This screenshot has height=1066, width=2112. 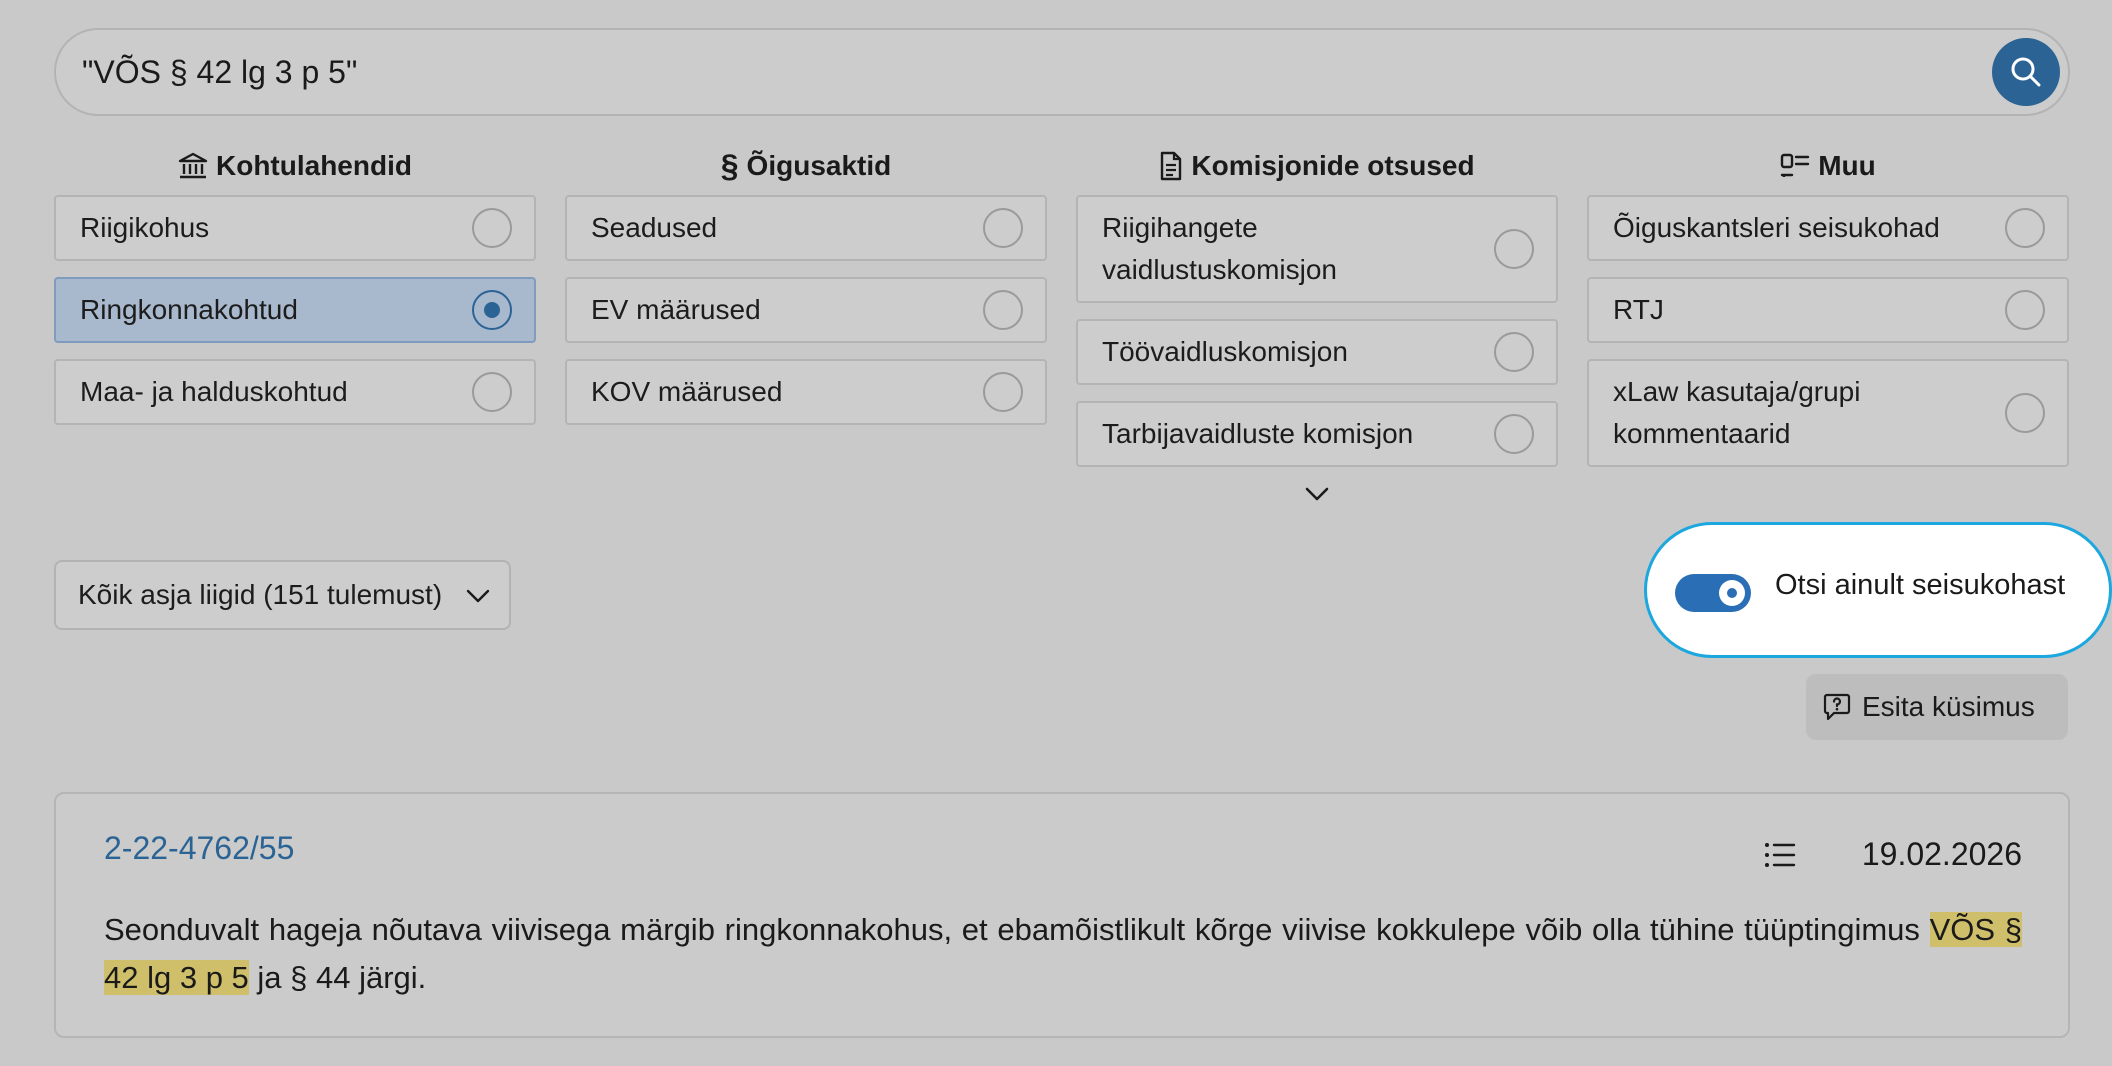 I want to click on case-type-label: Kõik asja liigid (151 tulemust), so click(x=260, y=594).